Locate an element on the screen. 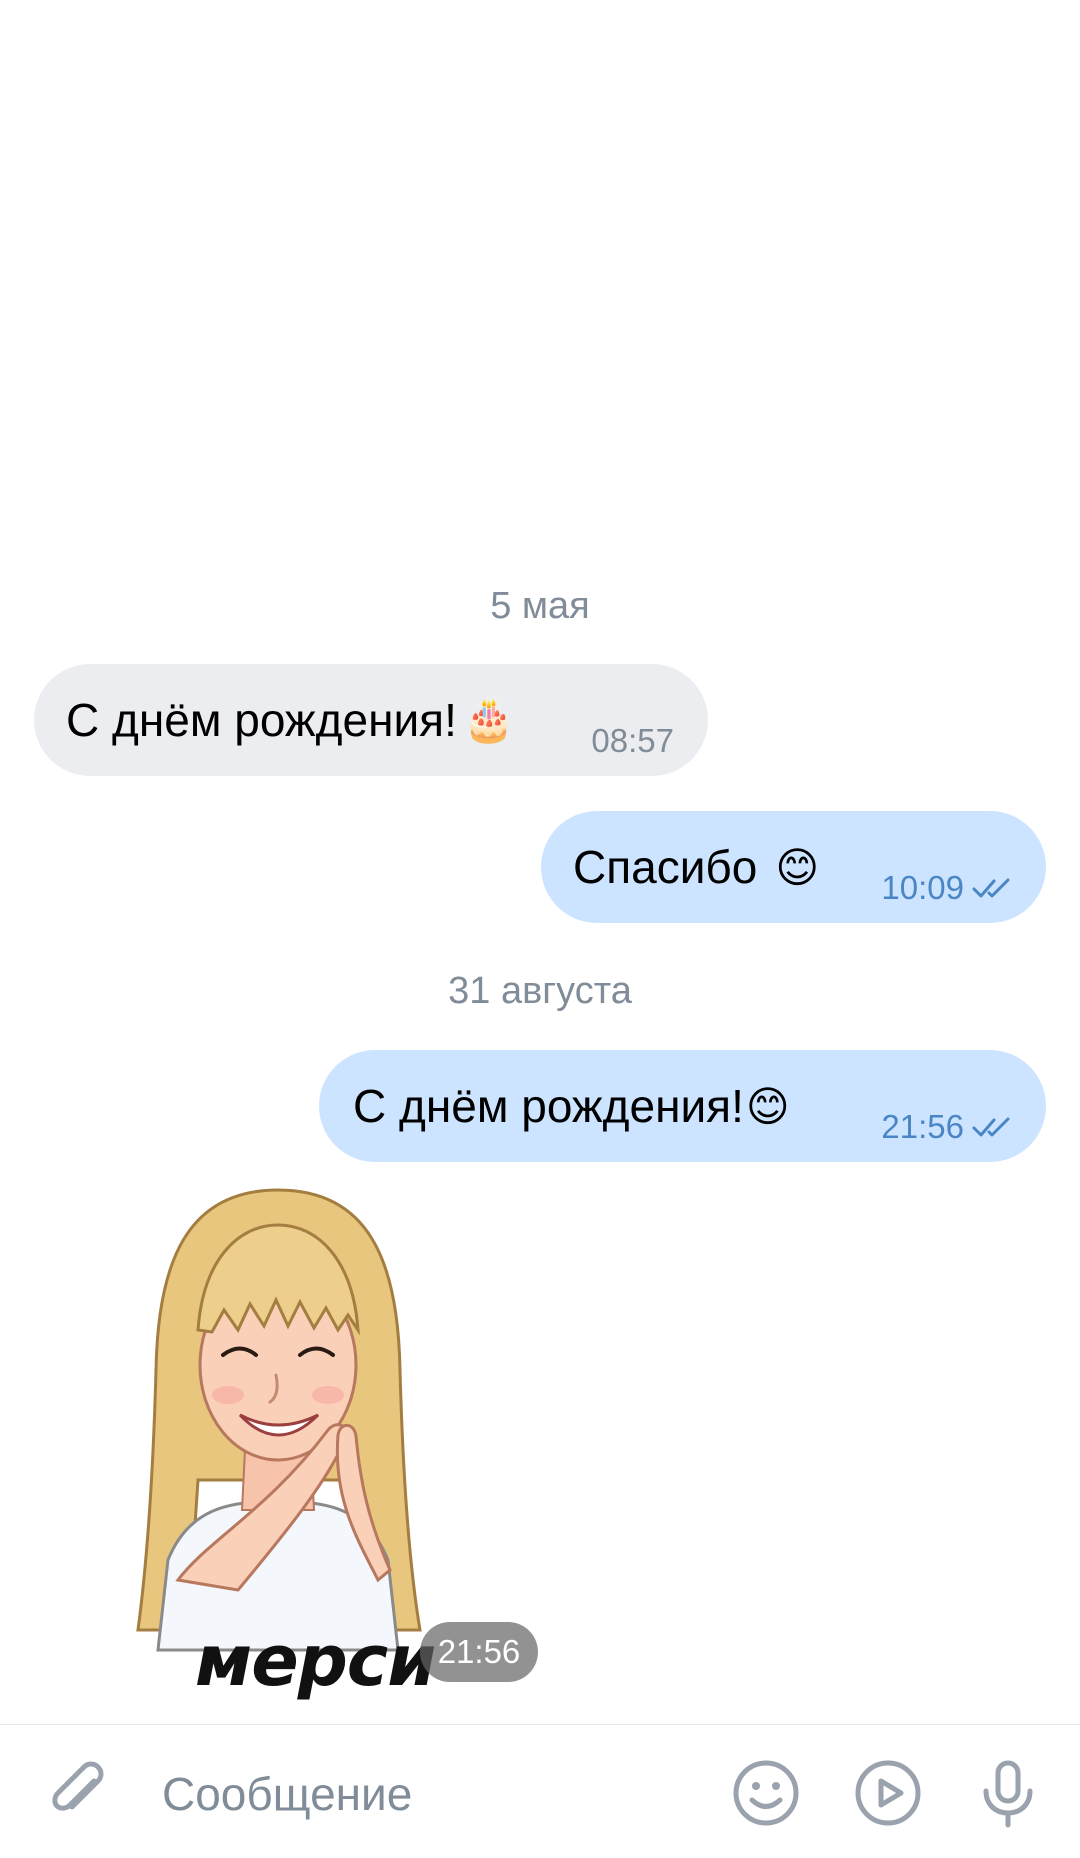 This screenshot has height=1858, width=1080. smile-icon is located at coordinates (766, 1793).